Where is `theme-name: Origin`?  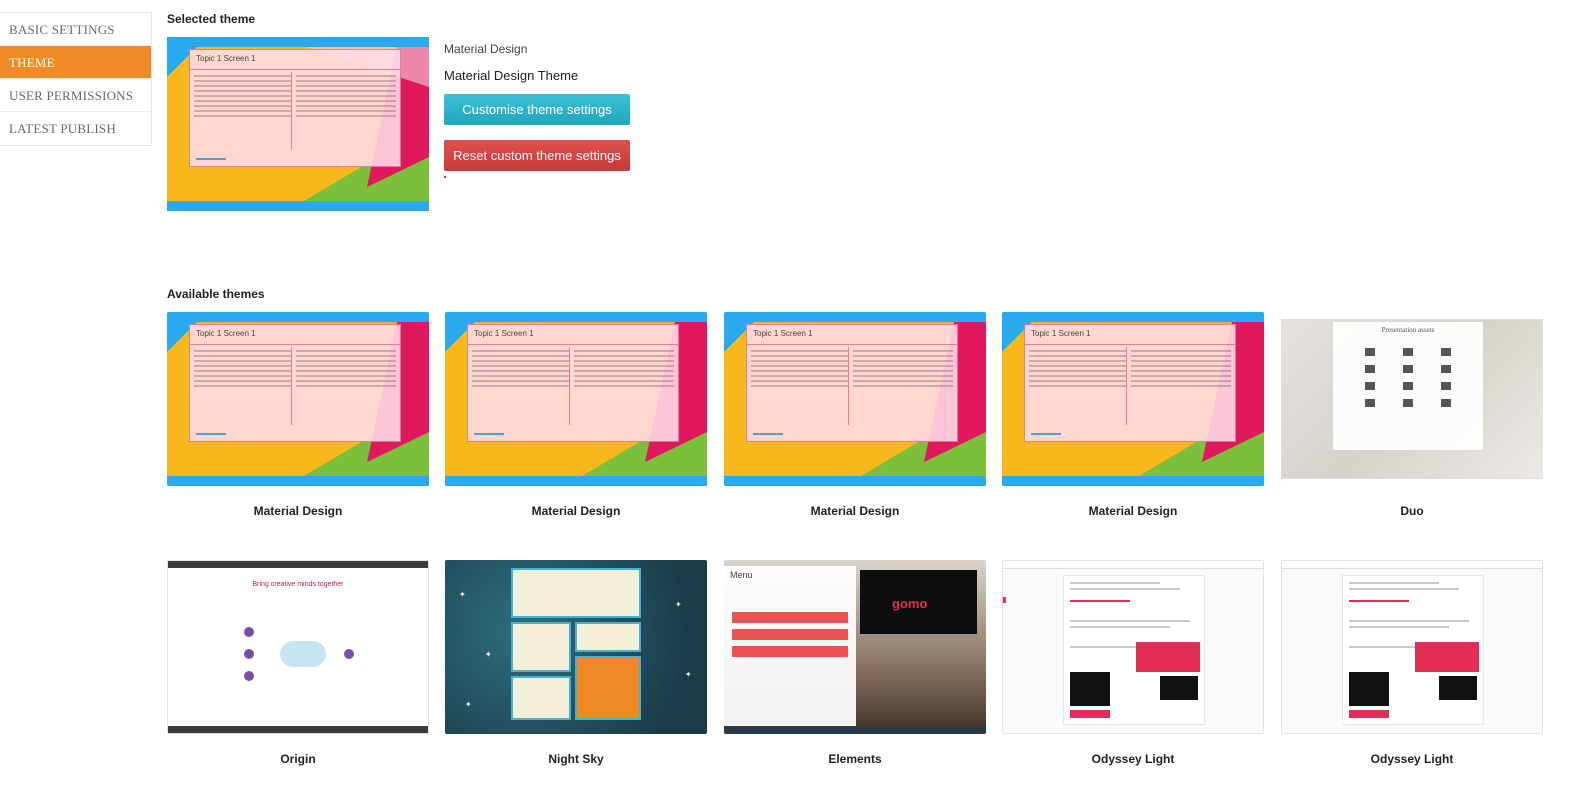 theme-name: Origin is located at coordinates (298, 759).